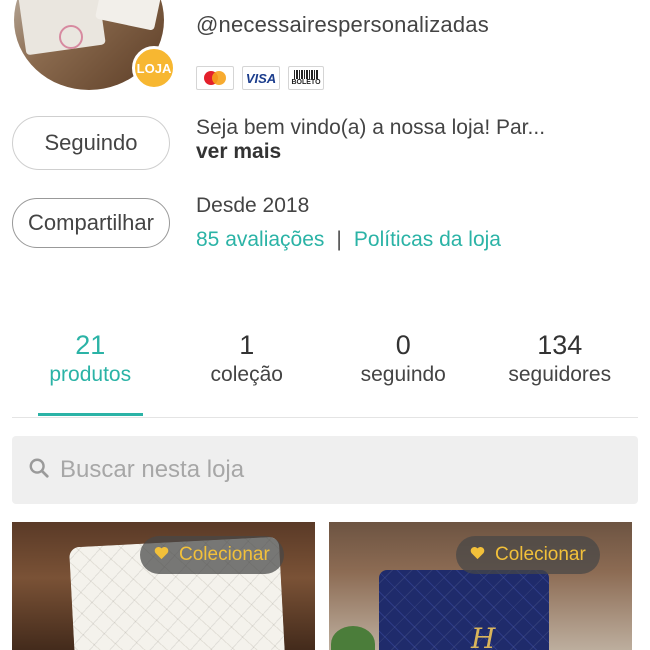 This screenshot has width=650, height=650. Describe the element at coordinates (95, 45) in the screenshot. I see `store-avatar-wrapper: LOJA` at that location.